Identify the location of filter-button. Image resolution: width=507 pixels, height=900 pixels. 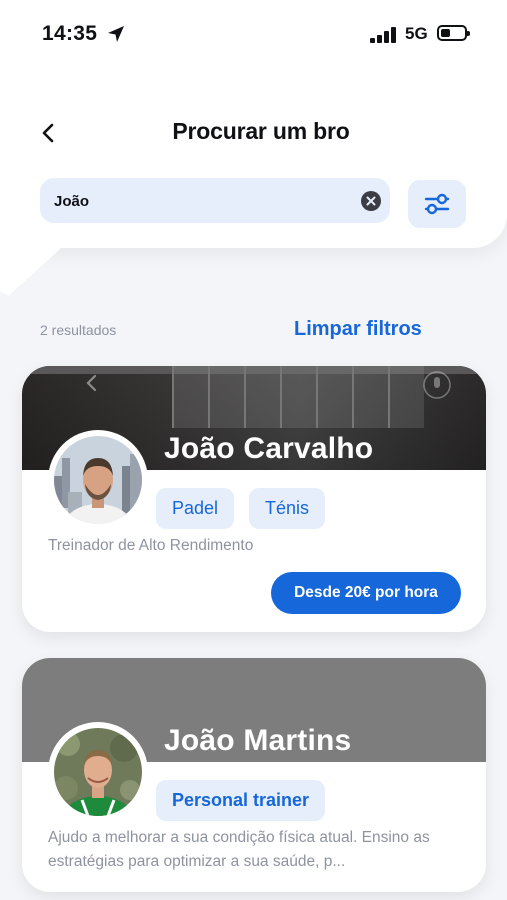
(437, 204).